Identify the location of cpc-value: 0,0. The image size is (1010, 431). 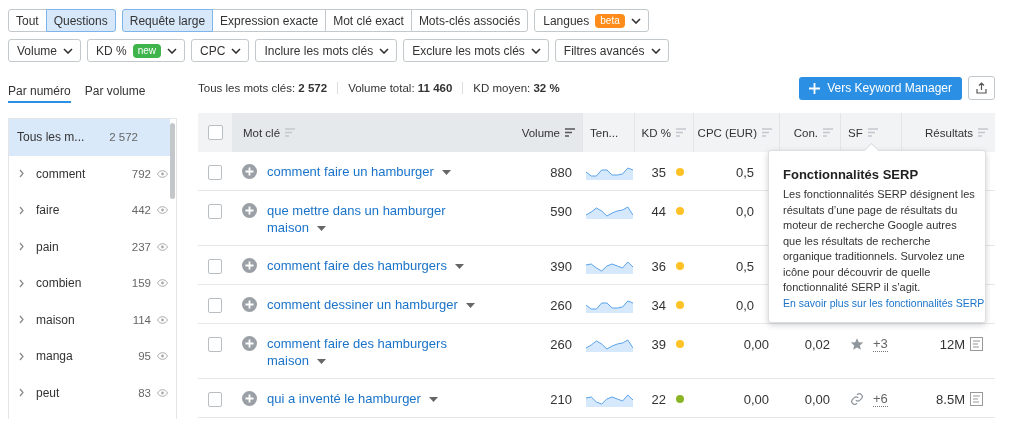
(745, 305).